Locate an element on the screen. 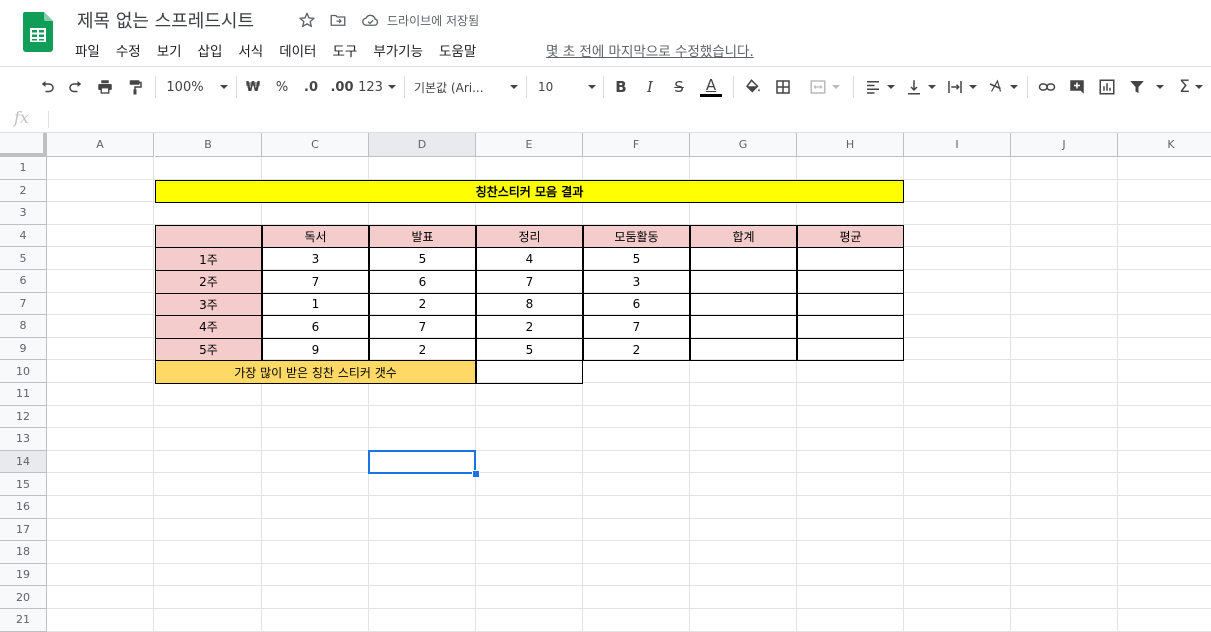  table-cell: 4 is located at coordinates (529, 259).